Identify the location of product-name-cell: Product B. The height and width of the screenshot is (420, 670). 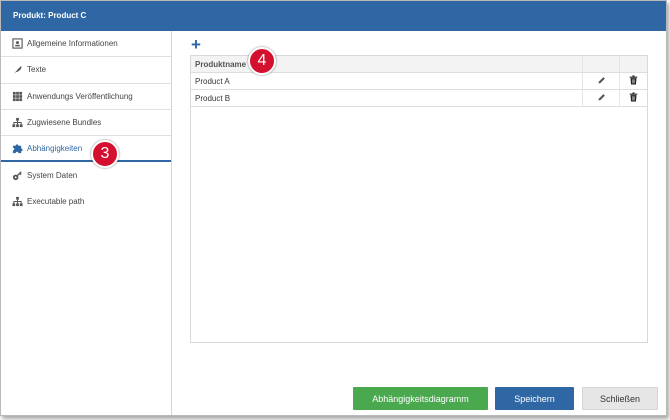
(387, 98).